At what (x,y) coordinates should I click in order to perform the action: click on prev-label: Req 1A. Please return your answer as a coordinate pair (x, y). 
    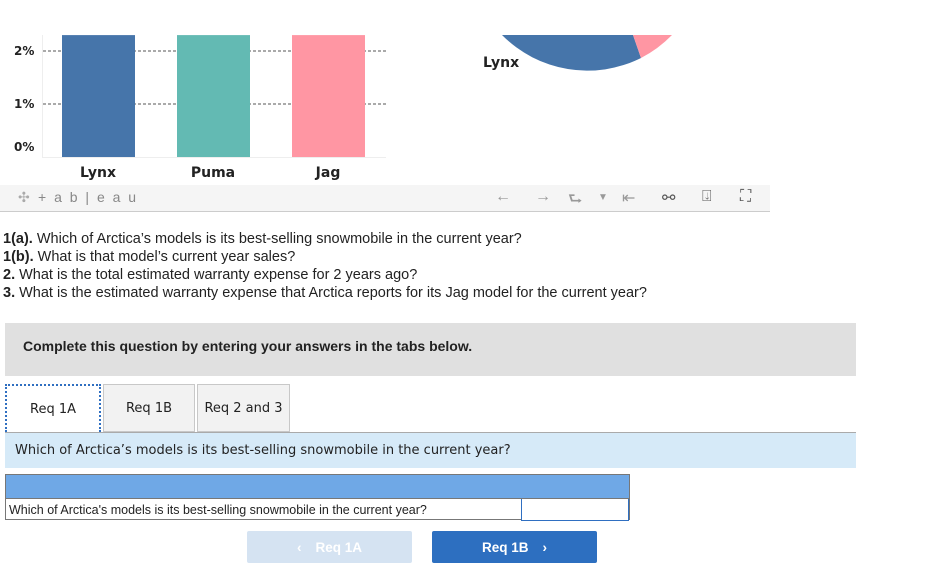
    Looking at the image, I should click on (338, 547).